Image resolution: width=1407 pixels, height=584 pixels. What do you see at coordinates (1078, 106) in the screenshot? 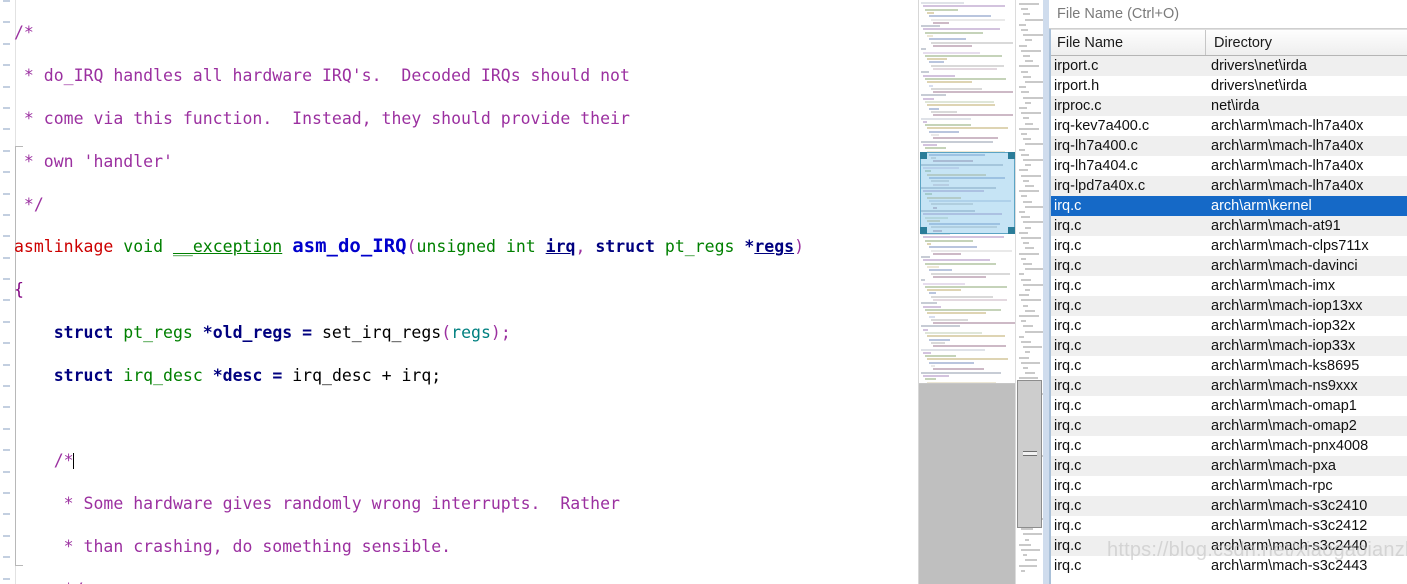
I see `cell-file-name: irproc.c` at bounding box center [1078, 106].